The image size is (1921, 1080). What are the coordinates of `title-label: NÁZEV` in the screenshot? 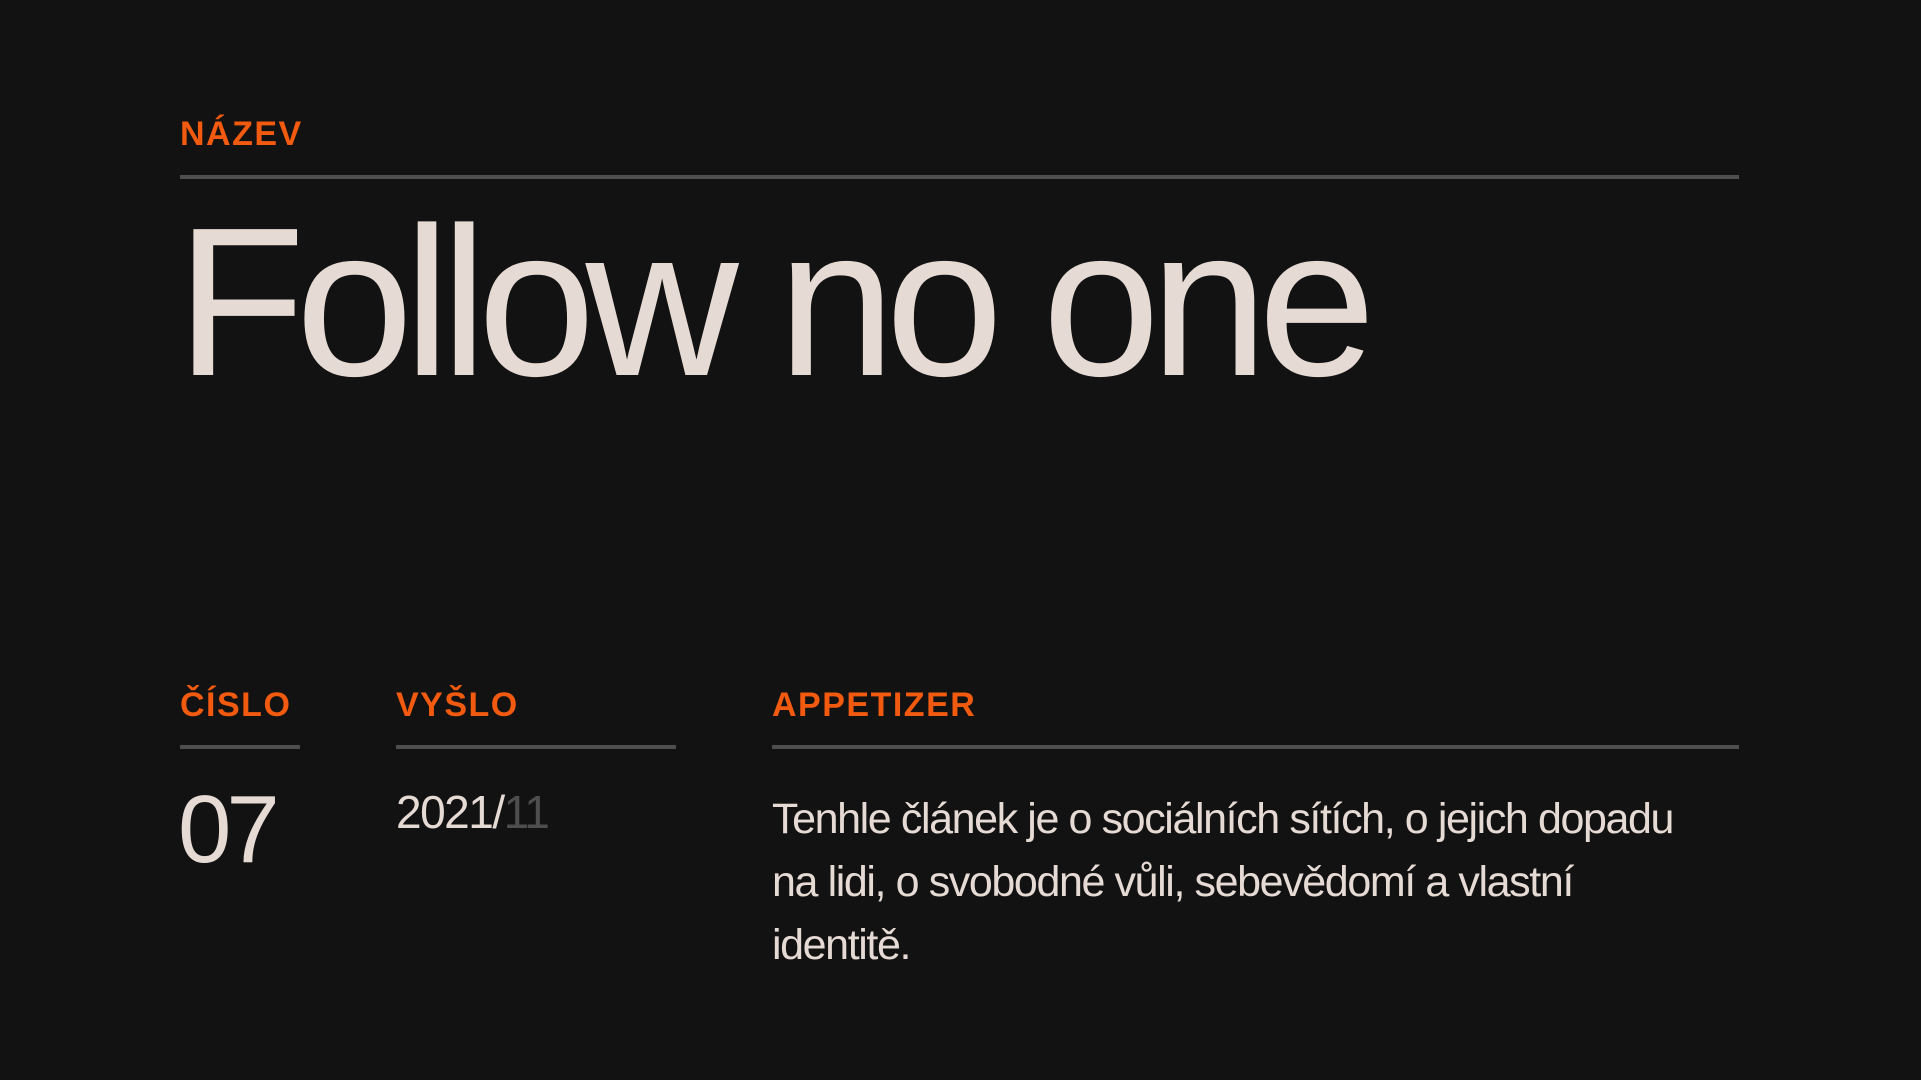 It's located at (241, 134).